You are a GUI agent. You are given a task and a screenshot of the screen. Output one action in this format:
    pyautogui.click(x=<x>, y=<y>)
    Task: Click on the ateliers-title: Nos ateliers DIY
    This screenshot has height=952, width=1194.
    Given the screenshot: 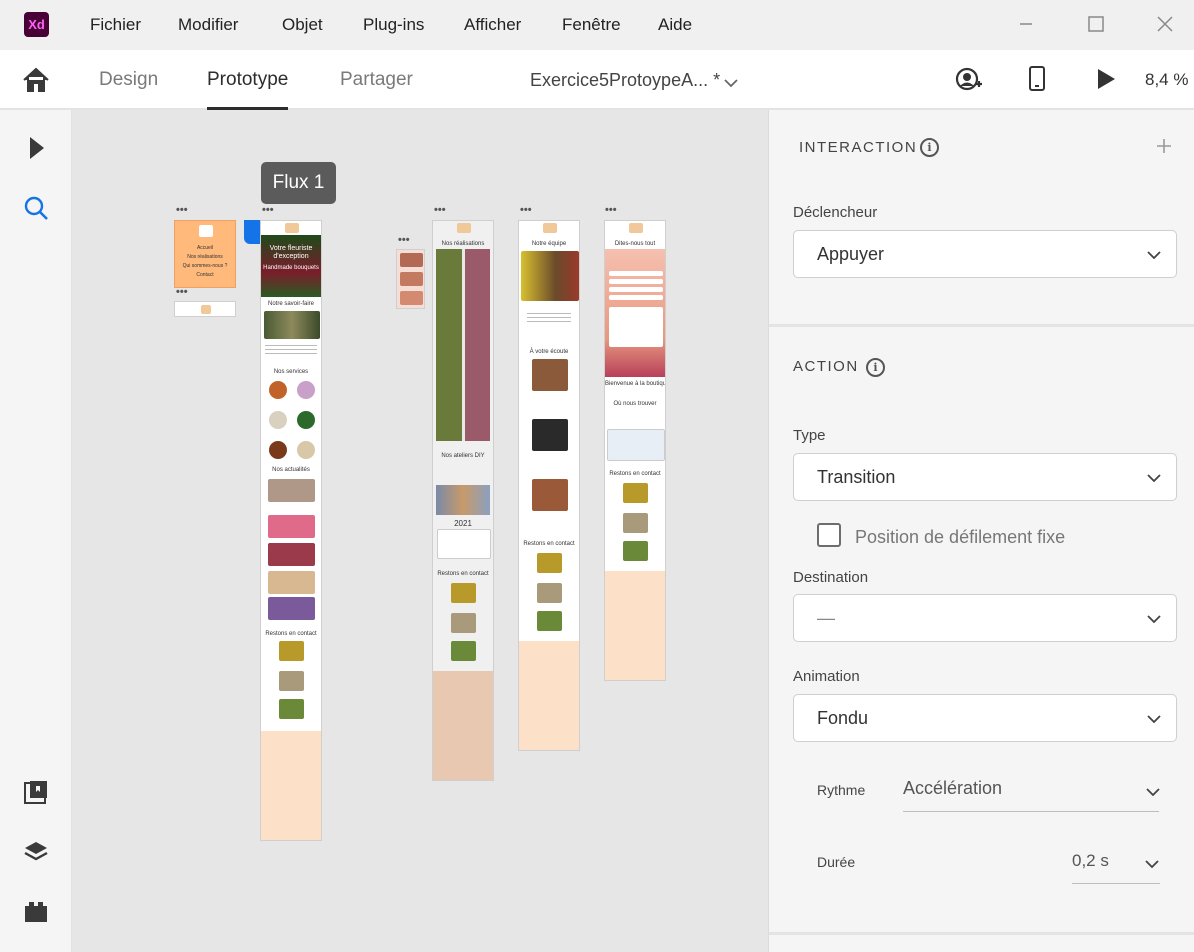 What is the action you would take?
    pyautogui.click(x=463, y=456)
    